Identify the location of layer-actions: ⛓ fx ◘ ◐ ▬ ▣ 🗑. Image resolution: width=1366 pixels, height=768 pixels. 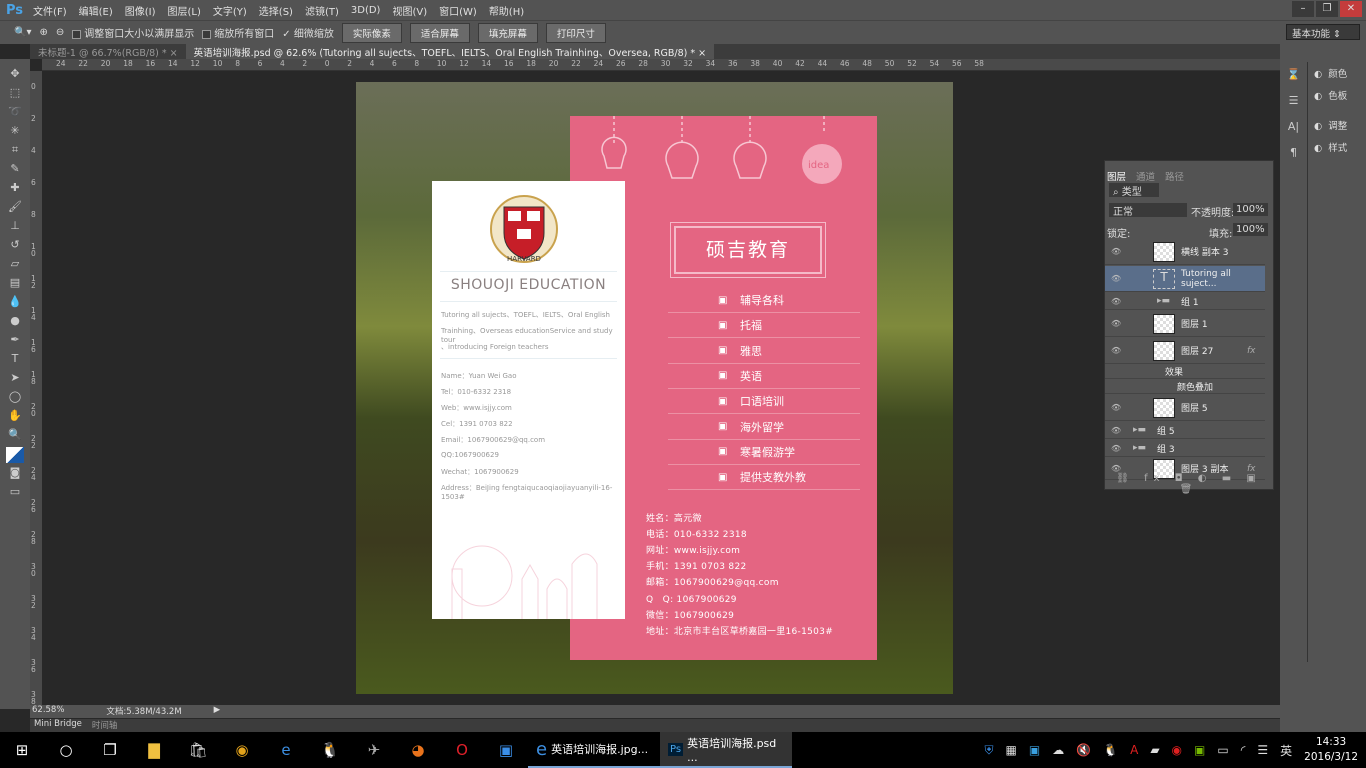
(1189, 484).